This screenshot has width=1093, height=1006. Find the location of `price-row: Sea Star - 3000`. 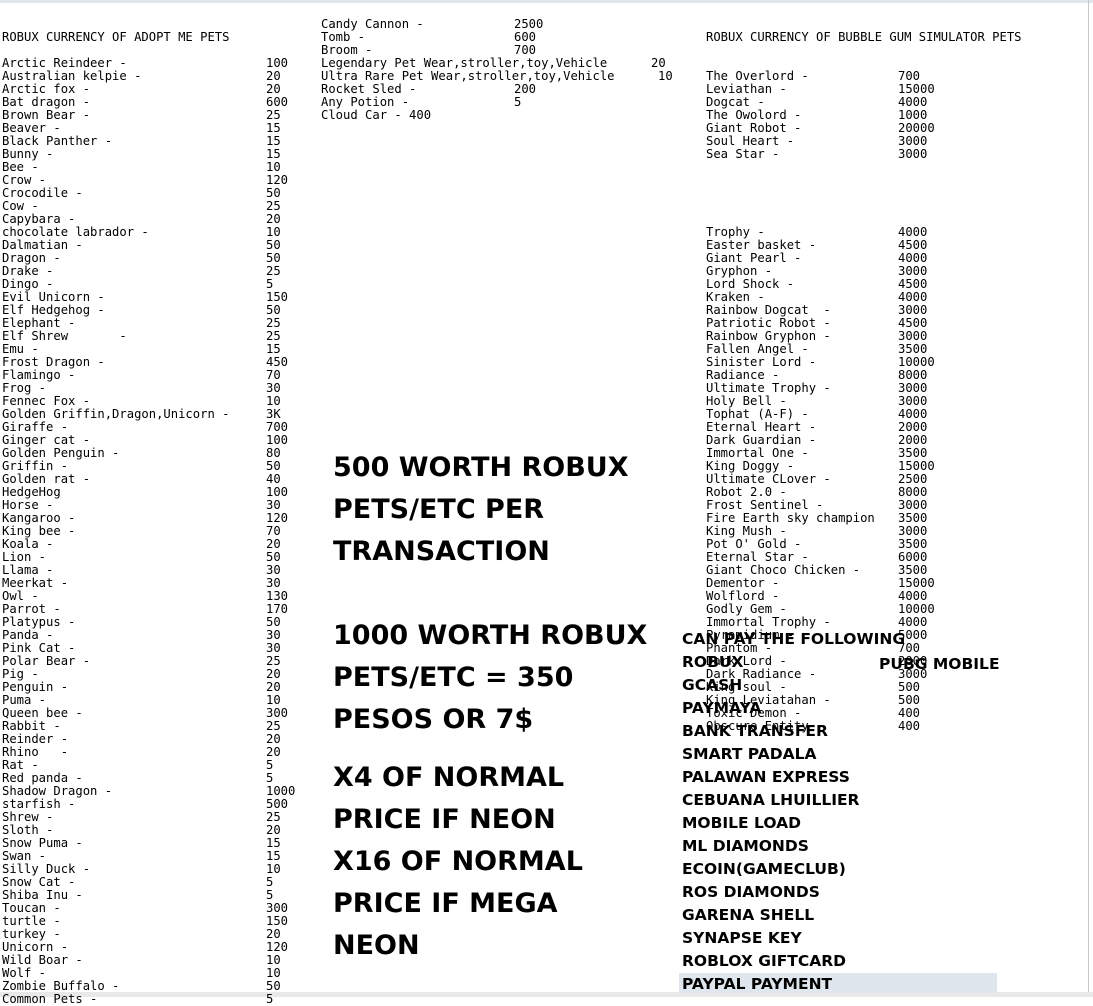

price-row: Sea Star - 3000 is located at coordinates (866, 154).